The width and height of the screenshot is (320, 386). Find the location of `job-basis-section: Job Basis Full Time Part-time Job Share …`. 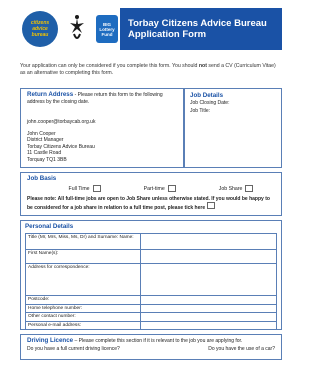

job-basis-section: Job Basis Full Time Part-time Job Share … is located at coordinates (151, 194).